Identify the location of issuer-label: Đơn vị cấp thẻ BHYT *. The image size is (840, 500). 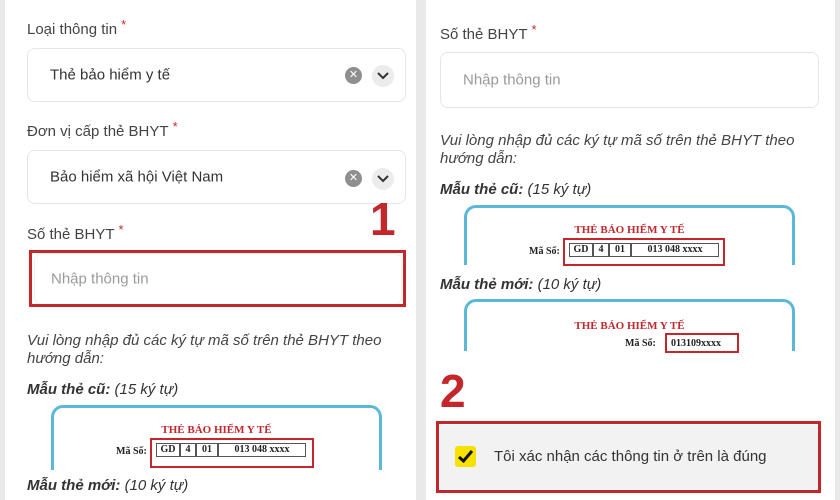
(102, 129).